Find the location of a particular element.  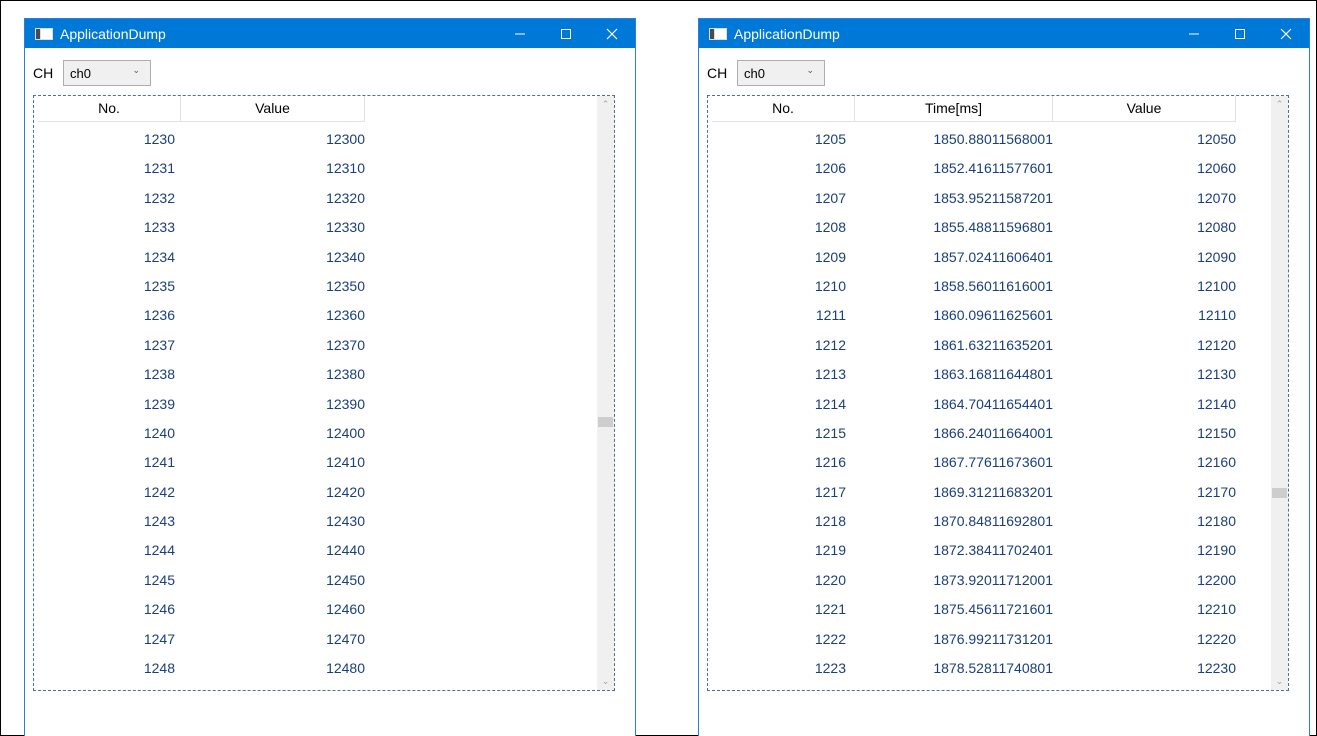

cell-value: 12190 is located at coordinates (1216, 550).